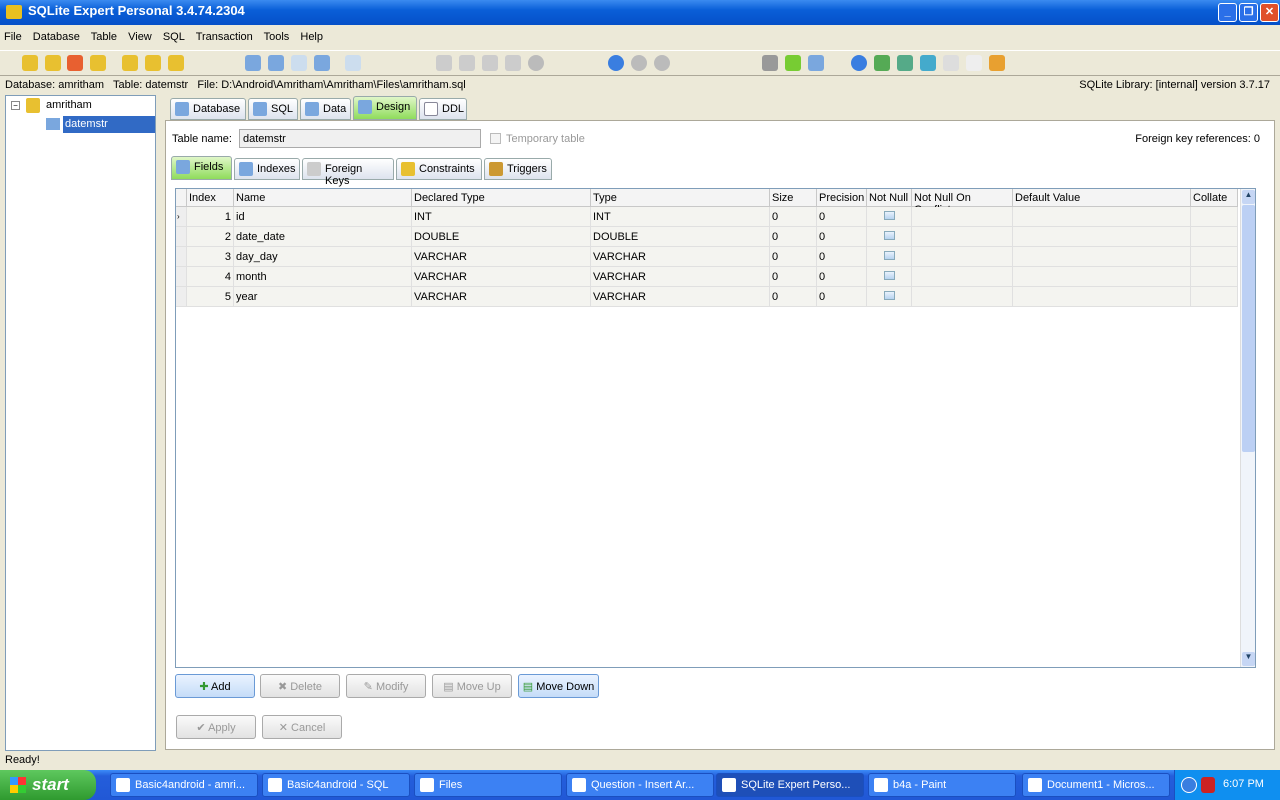 The height and width of the screenshot is (800, 1280). What do you see at coordinates (842, 198) in the screenshot?
I see `column-header: Precision` at bounding box center [842, 198].